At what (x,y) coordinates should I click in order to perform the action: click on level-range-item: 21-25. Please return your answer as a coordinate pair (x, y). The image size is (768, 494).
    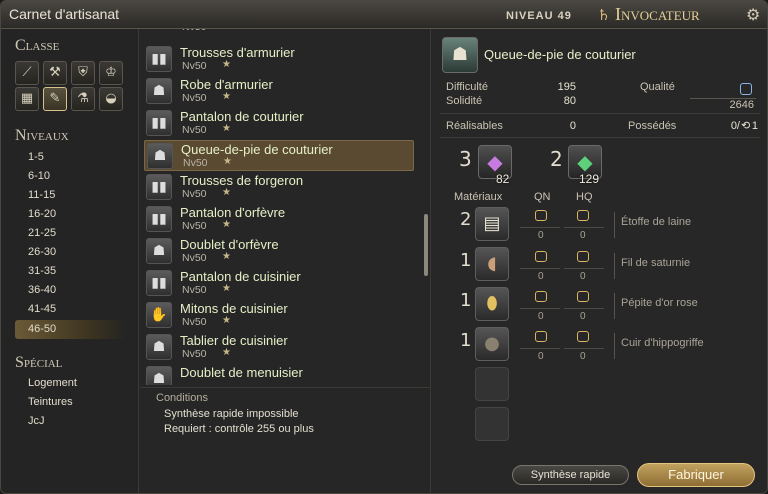
    Looking at the image, I should click on (71, 233).